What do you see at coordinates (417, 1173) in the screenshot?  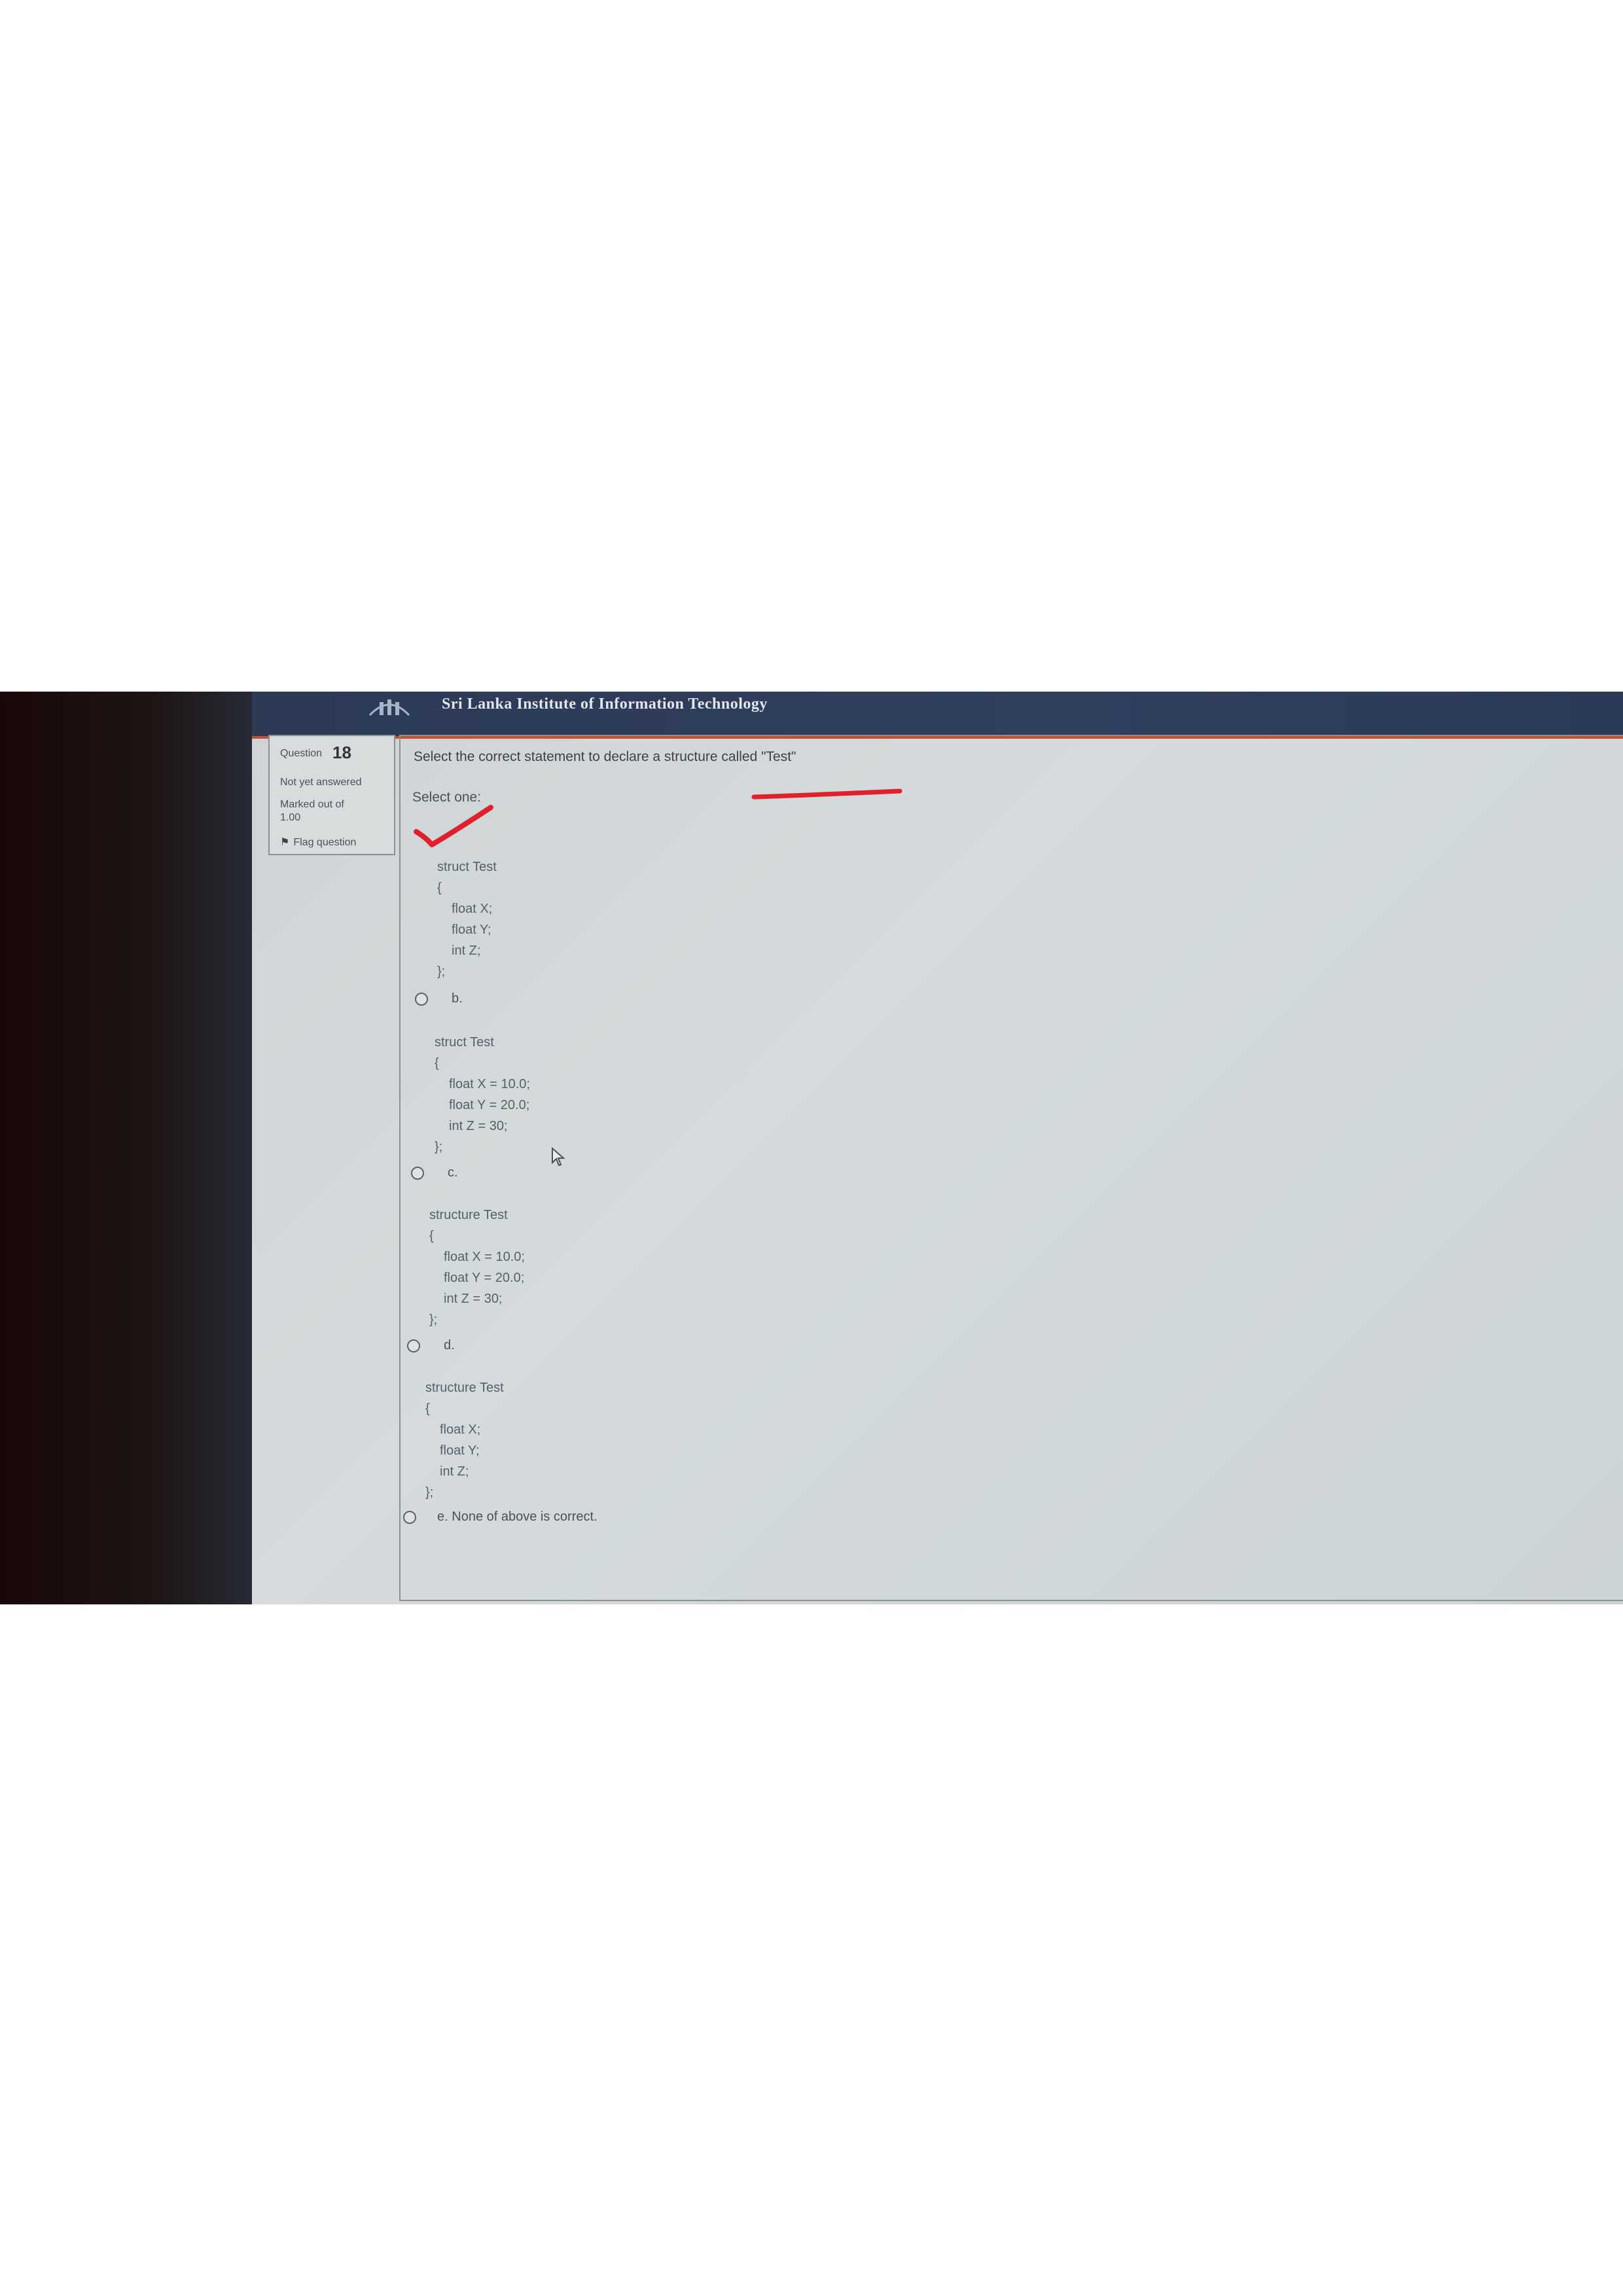 I see `option-c-radio` at bounding box center [417, 1173].